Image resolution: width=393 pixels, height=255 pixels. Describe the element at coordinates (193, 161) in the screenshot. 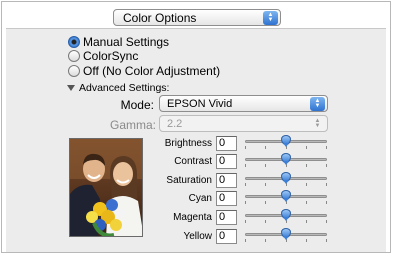

I see `contrast-label: Contrast` at that location.